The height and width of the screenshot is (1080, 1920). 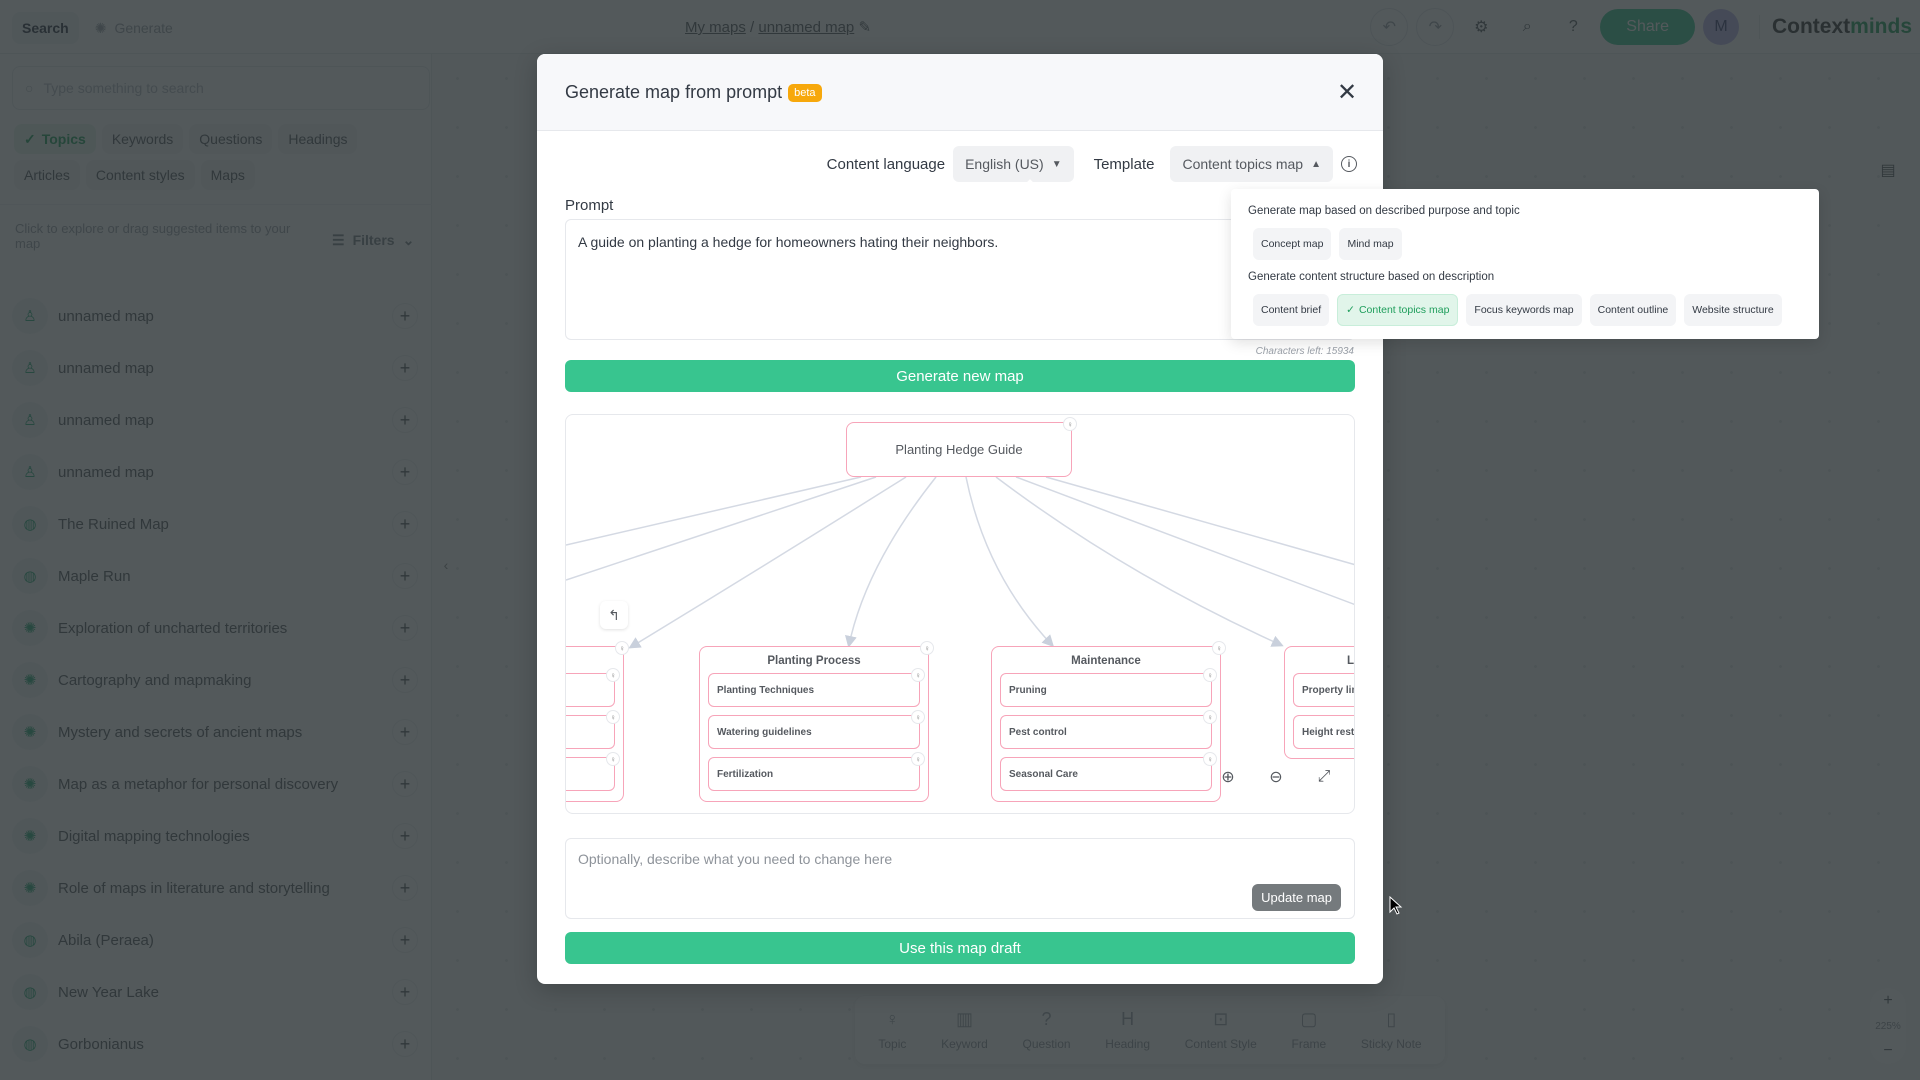 What do you see at coordinates (589, 205) in the screenshot?
I see `prompt-label: Prompt` at bounding box center [589, 205].